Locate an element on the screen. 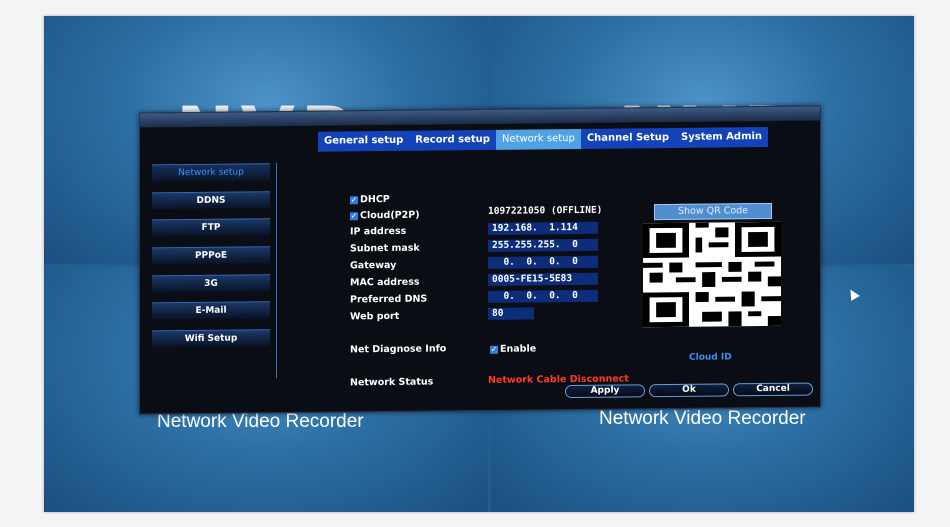 Image resolution: width=950 pixels, height=527 pixels. gateway-field: 0. 0. 0. 0 is located at coordinates (543, 262).